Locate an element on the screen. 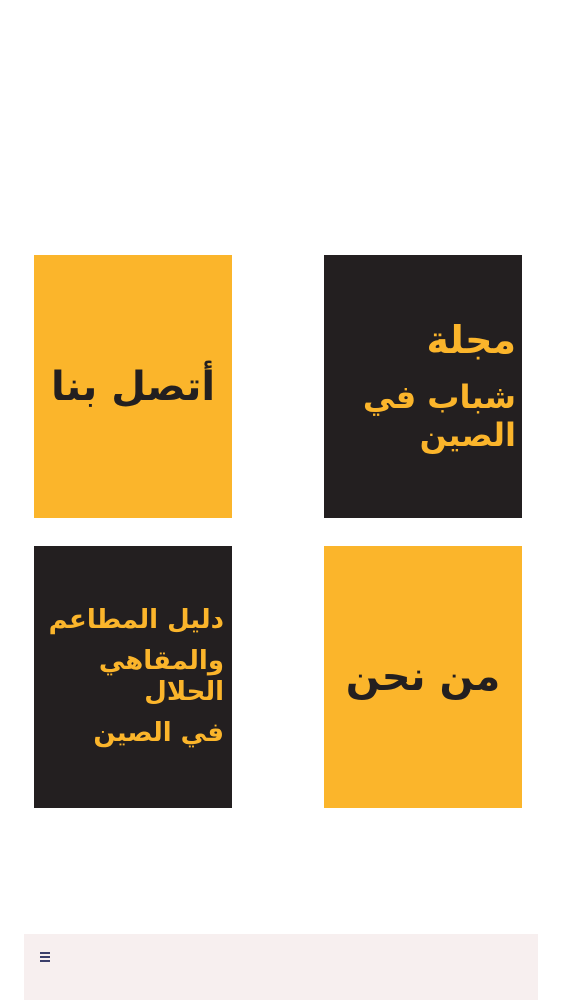  contact-us-label: أتصل بنا is located at coordinates (133, 386).